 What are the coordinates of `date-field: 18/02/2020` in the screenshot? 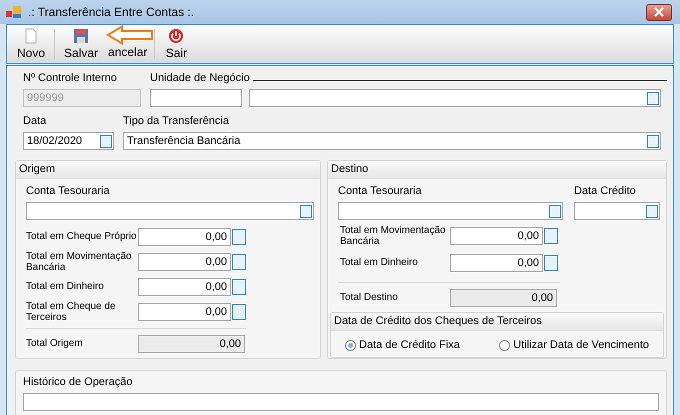 It's located at (68, 141).